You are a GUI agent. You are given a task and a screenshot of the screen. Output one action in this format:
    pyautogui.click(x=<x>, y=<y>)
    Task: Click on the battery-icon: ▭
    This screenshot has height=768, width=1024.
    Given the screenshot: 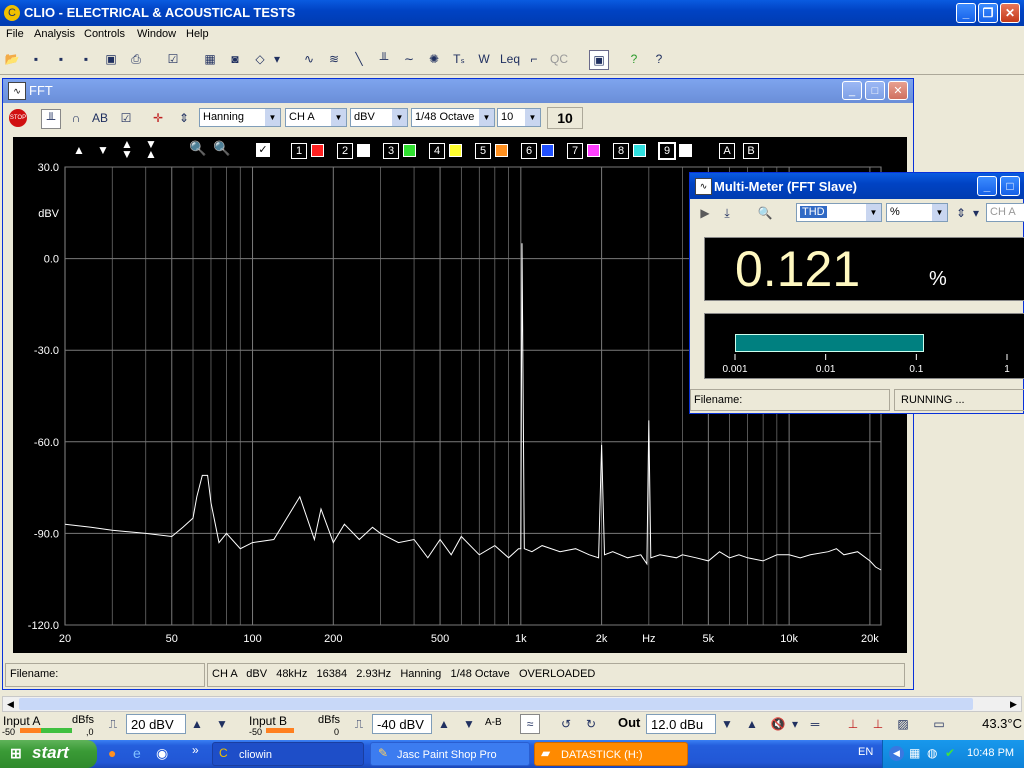 What is the action you would take?
    pyautogui.click(x=939, y=724)
    